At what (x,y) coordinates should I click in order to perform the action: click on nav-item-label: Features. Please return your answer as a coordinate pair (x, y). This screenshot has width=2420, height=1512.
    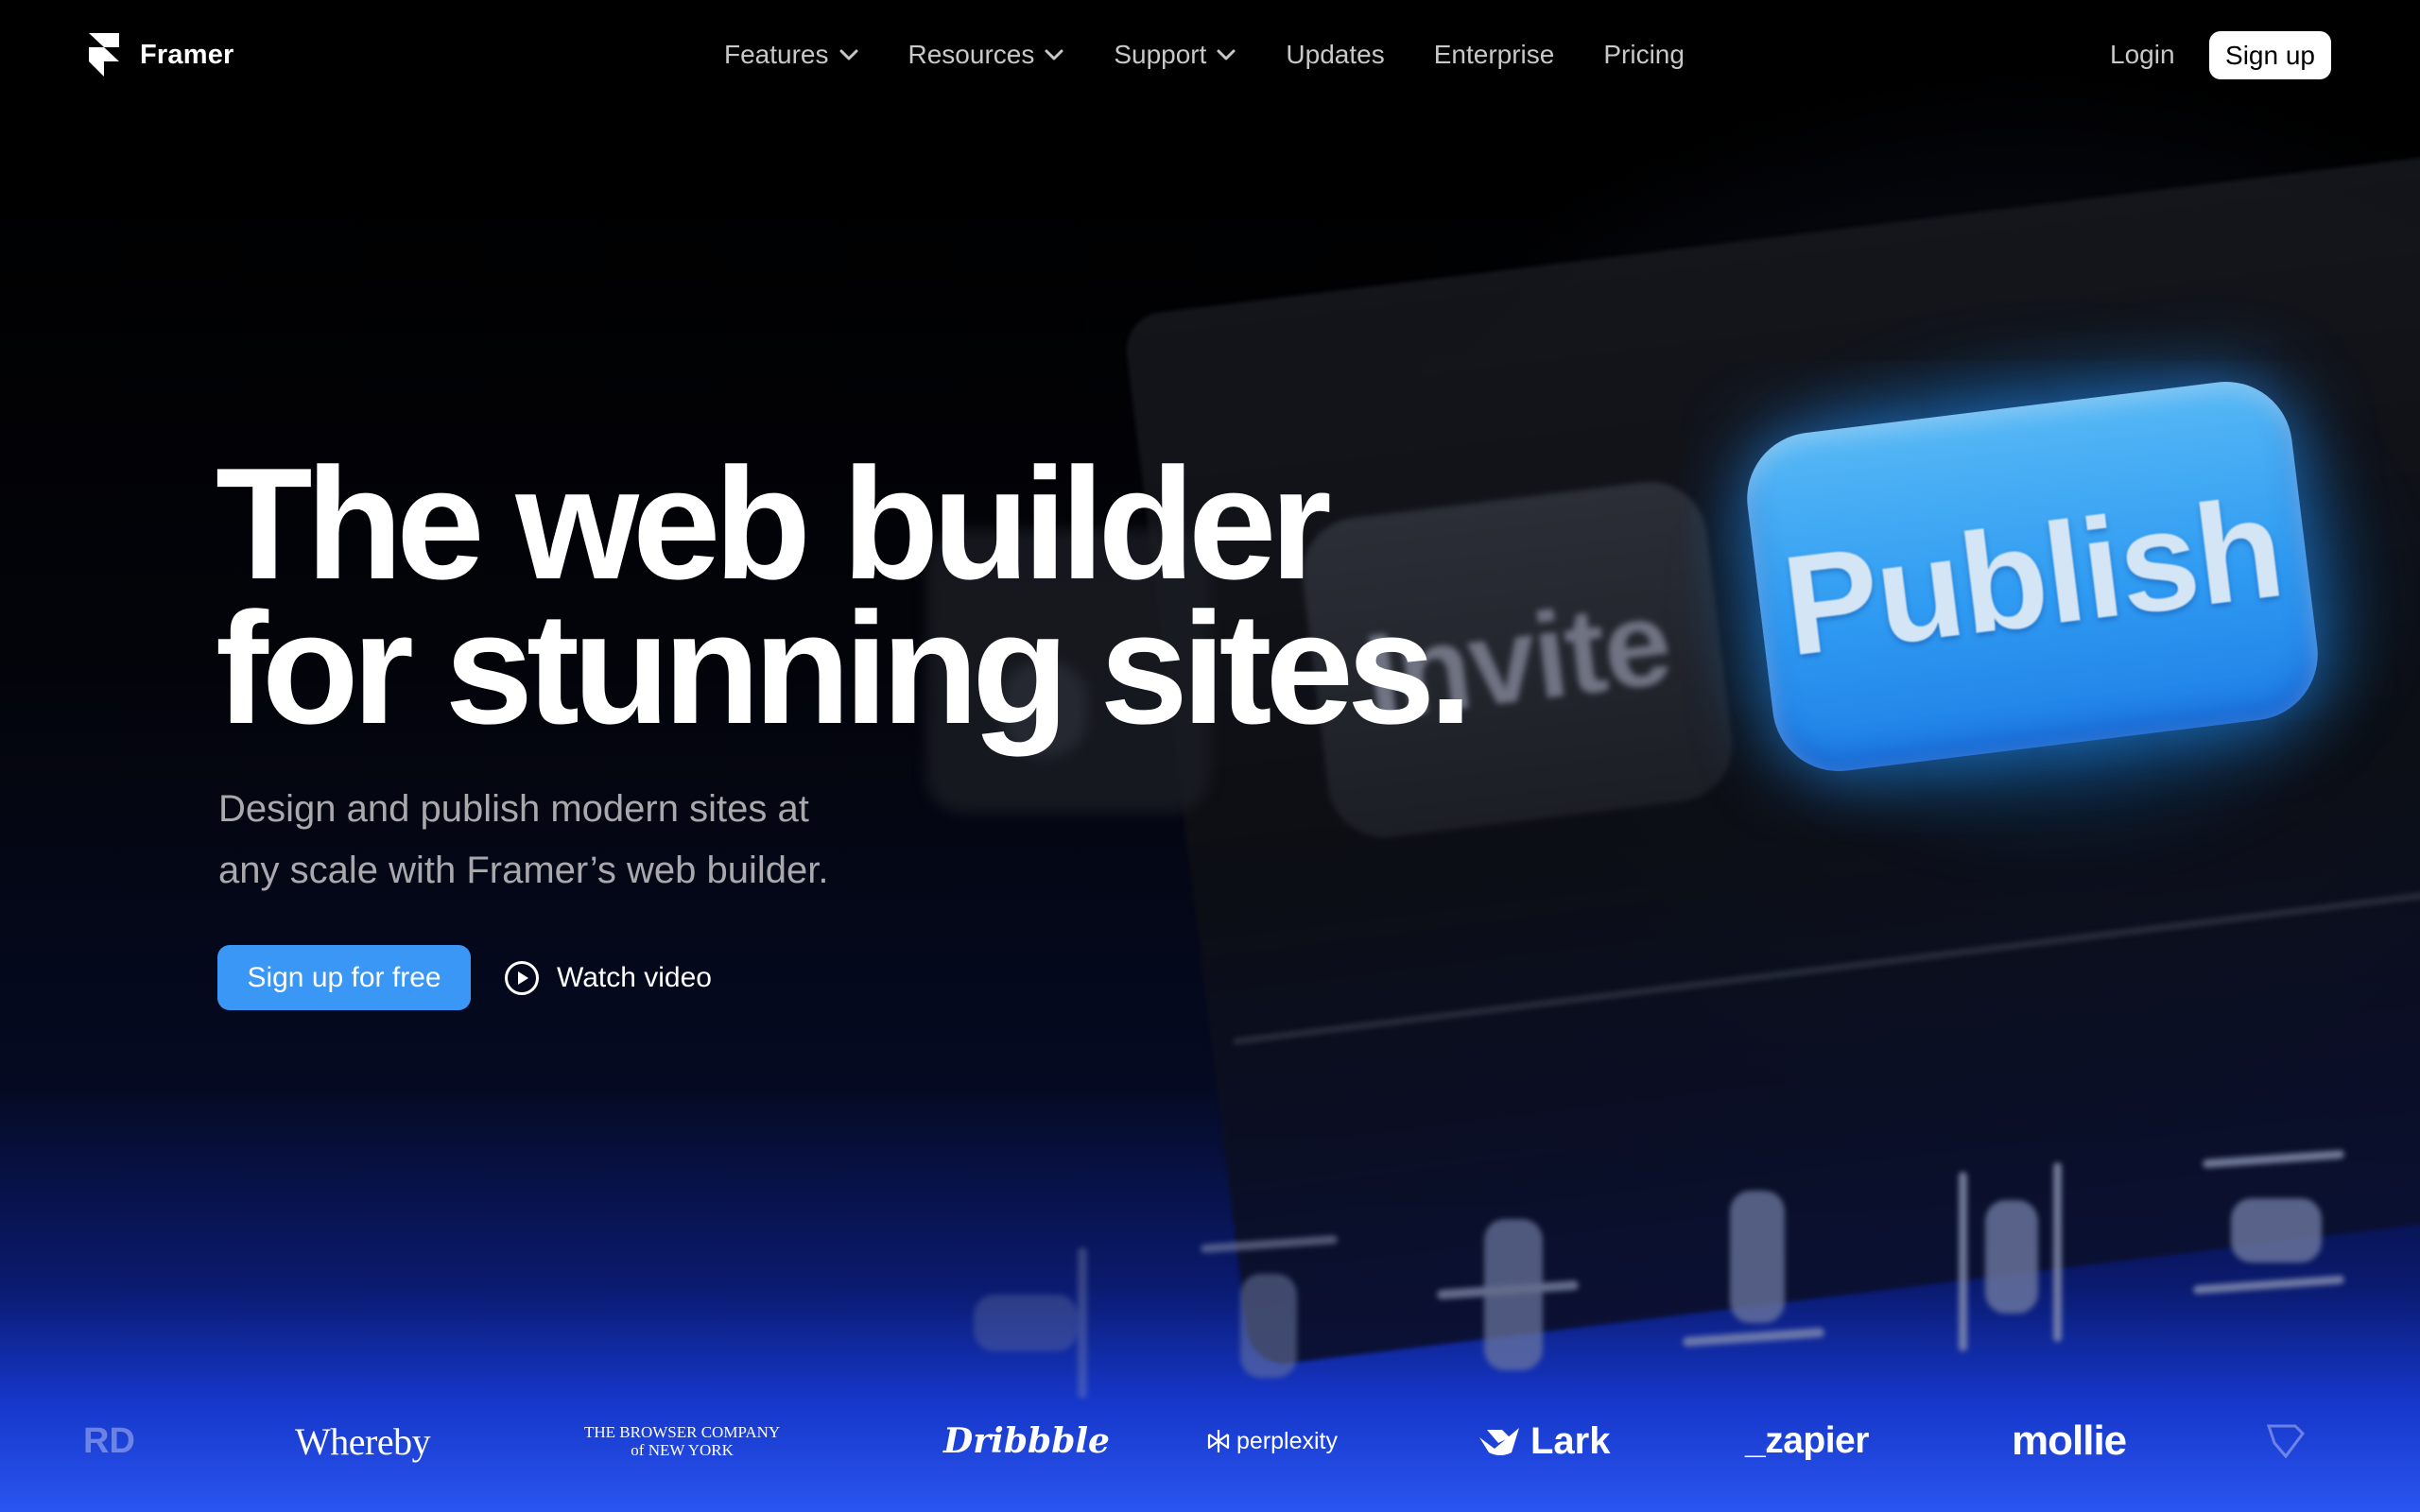
    Looking at the image, I should click on (776, 54).